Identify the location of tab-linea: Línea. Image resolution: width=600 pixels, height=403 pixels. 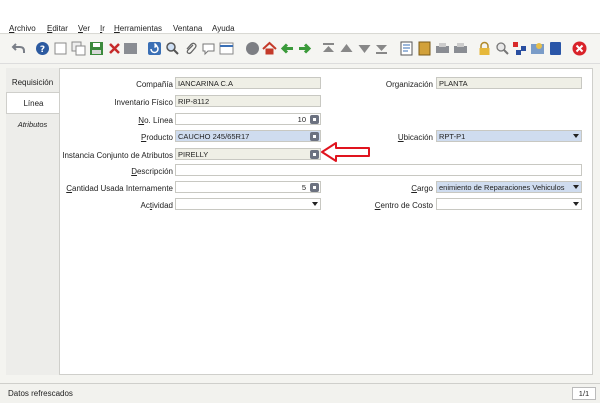
(33, 103).